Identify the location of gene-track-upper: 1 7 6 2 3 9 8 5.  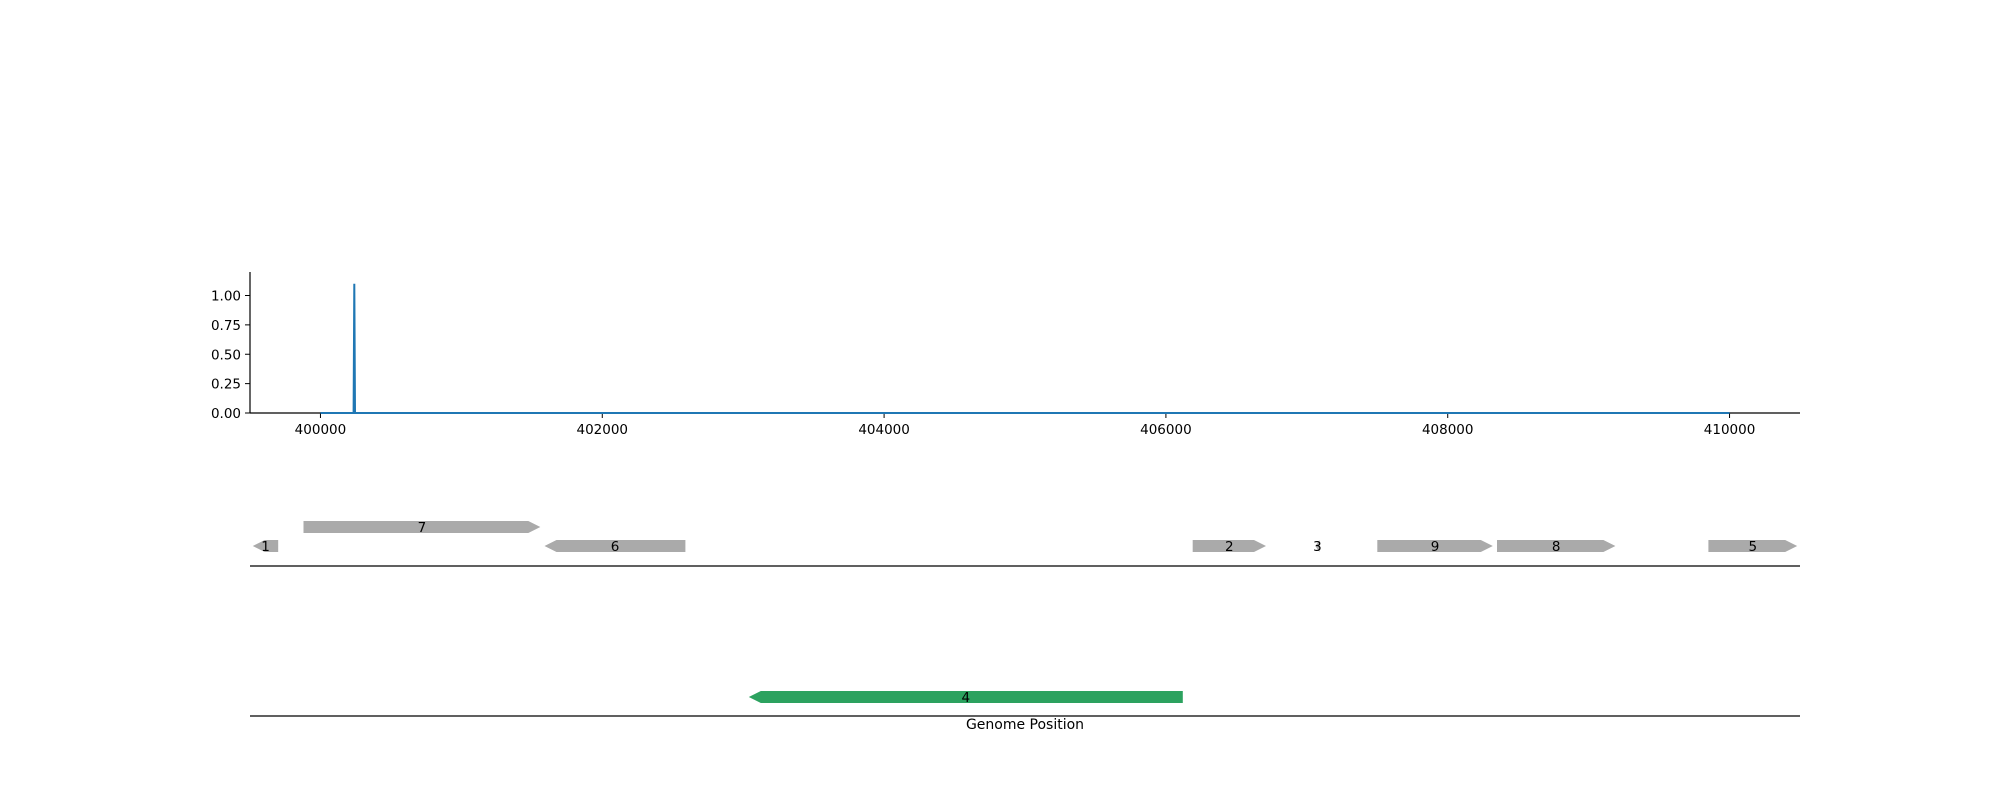
(1025, 543).